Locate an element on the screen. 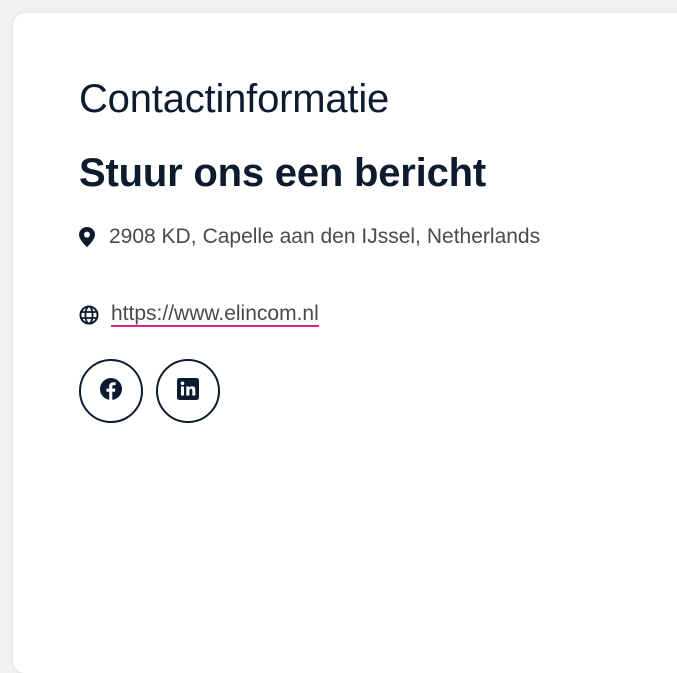  page-title: Stuur ons een bericht is located at coordinates (282, 173).